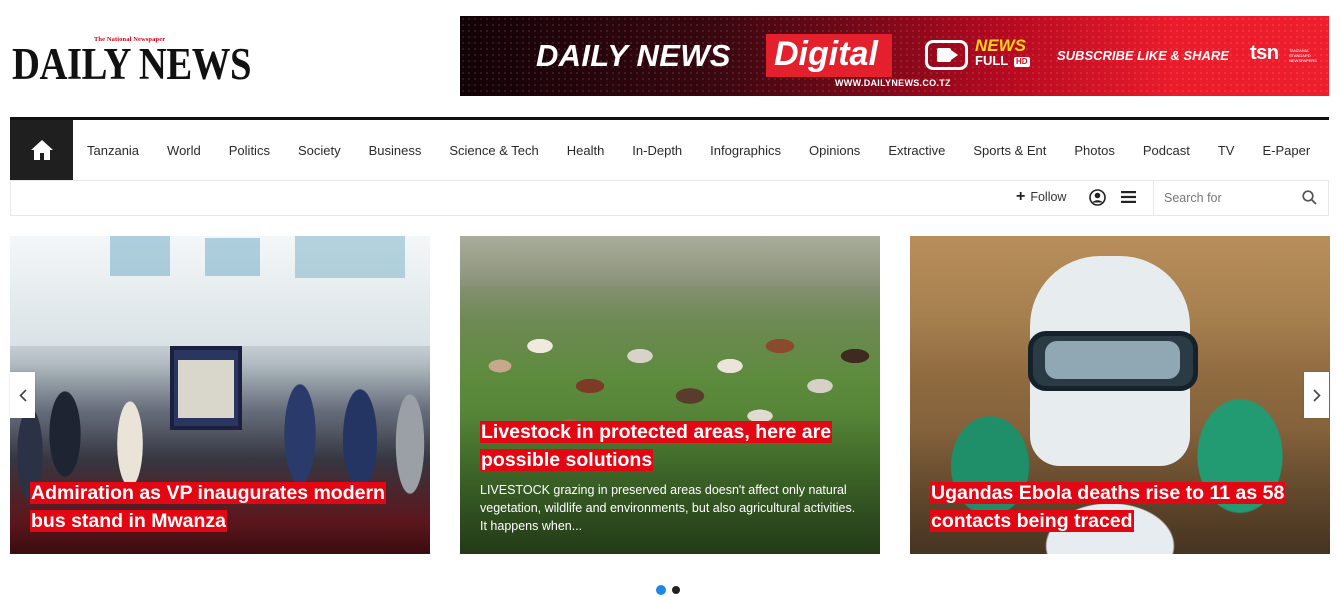 This screenshot has height=597, width=1336. Describe the element at coordinates (1048, 197) in the screenshot. I see `follow-label: Follow` at that location.